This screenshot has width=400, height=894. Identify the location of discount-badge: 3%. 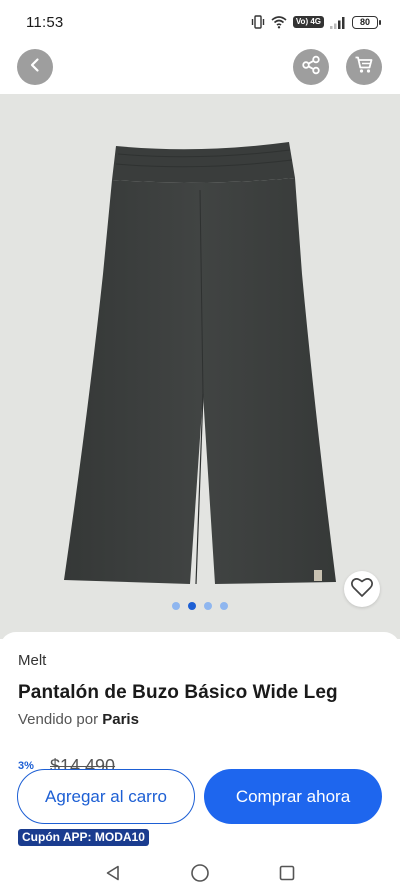
(26, 766).